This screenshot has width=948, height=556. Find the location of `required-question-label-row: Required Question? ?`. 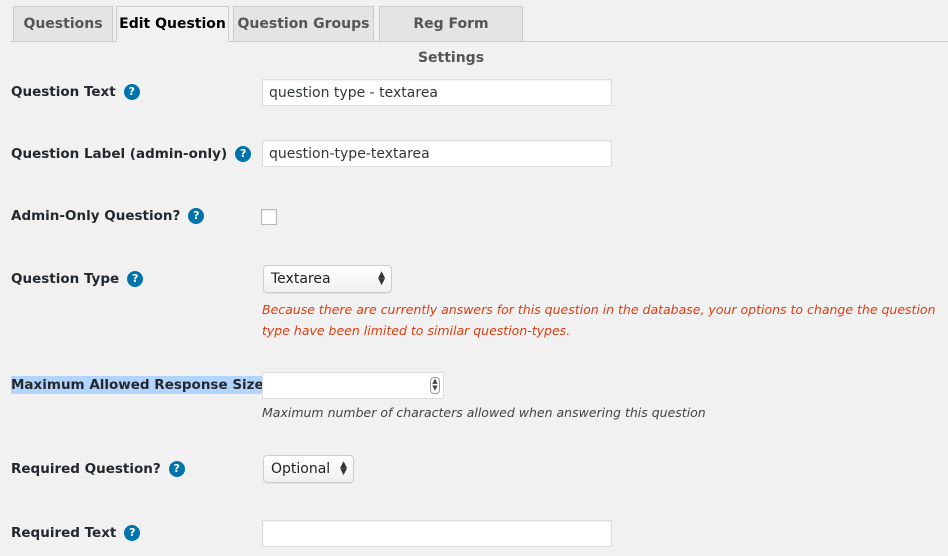

required-question-label-row: Required Question? ? is located at coordinates (98, 469).